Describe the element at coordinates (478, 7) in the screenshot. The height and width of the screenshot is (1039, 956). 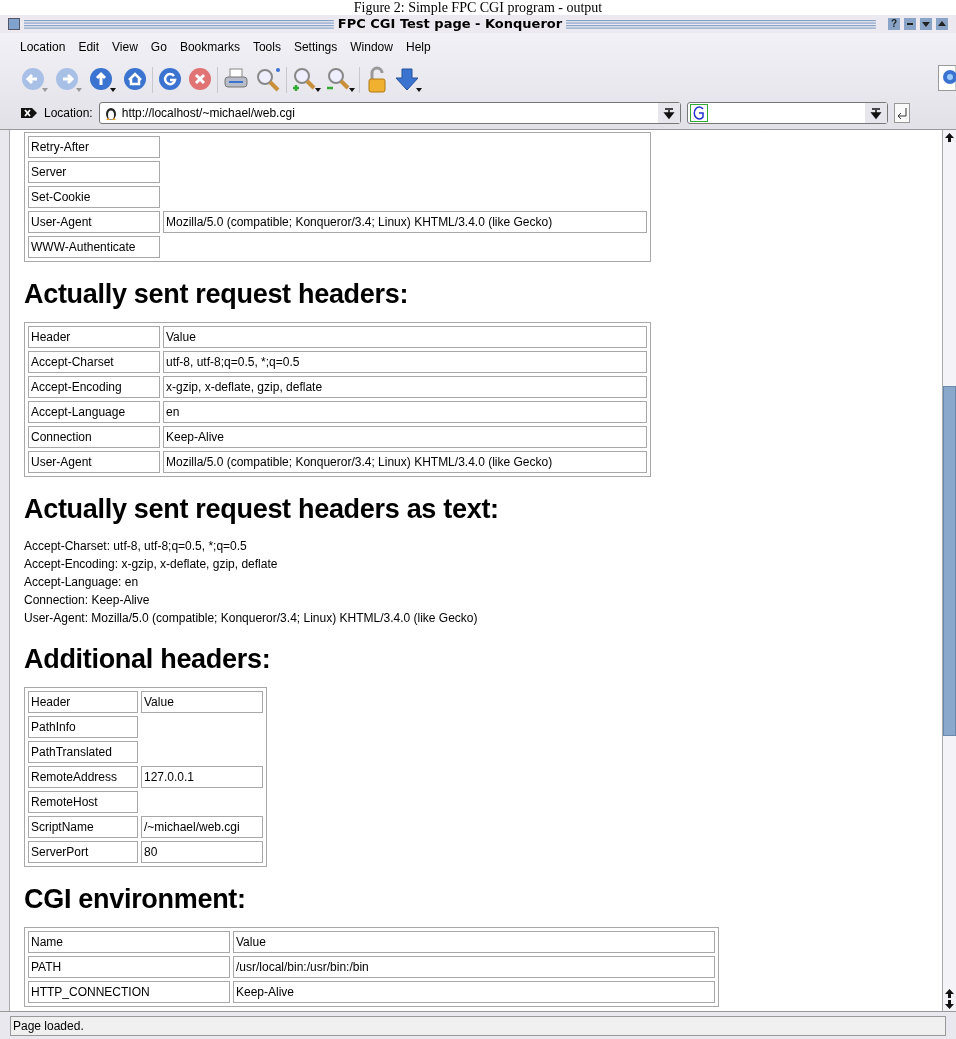
I see `figure-caption: Figure 2: Simple FPC CGI program - output` at that location.